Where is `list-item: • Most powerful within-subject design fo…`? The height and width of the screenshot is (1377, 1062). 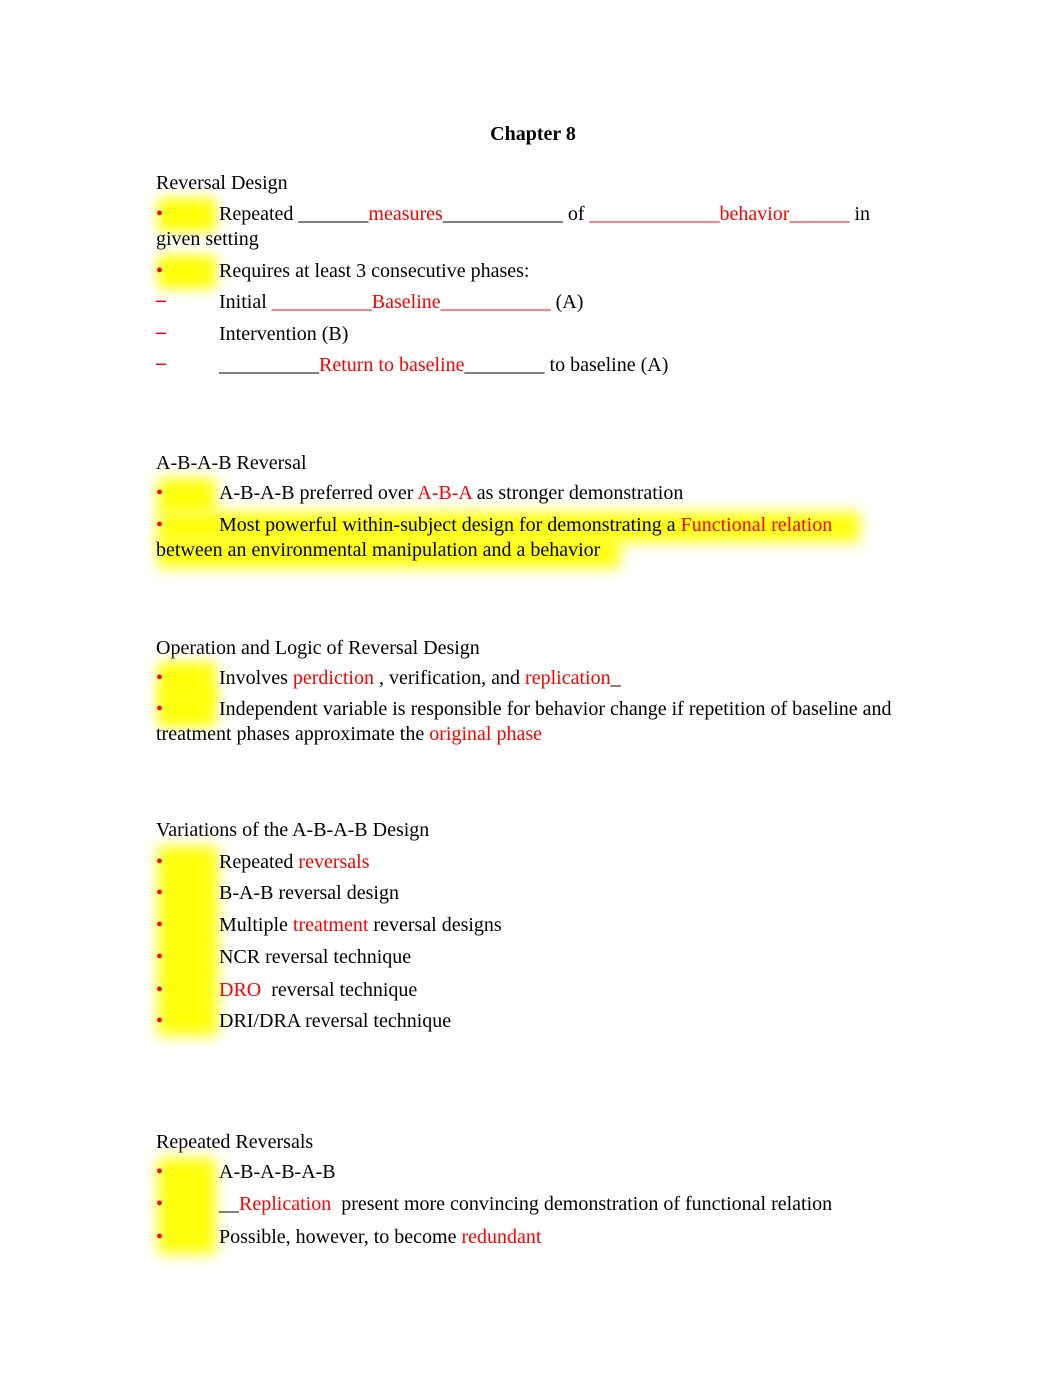 list-item: • Most powerful within-subject design fo… is located at coordinates (528, 538).